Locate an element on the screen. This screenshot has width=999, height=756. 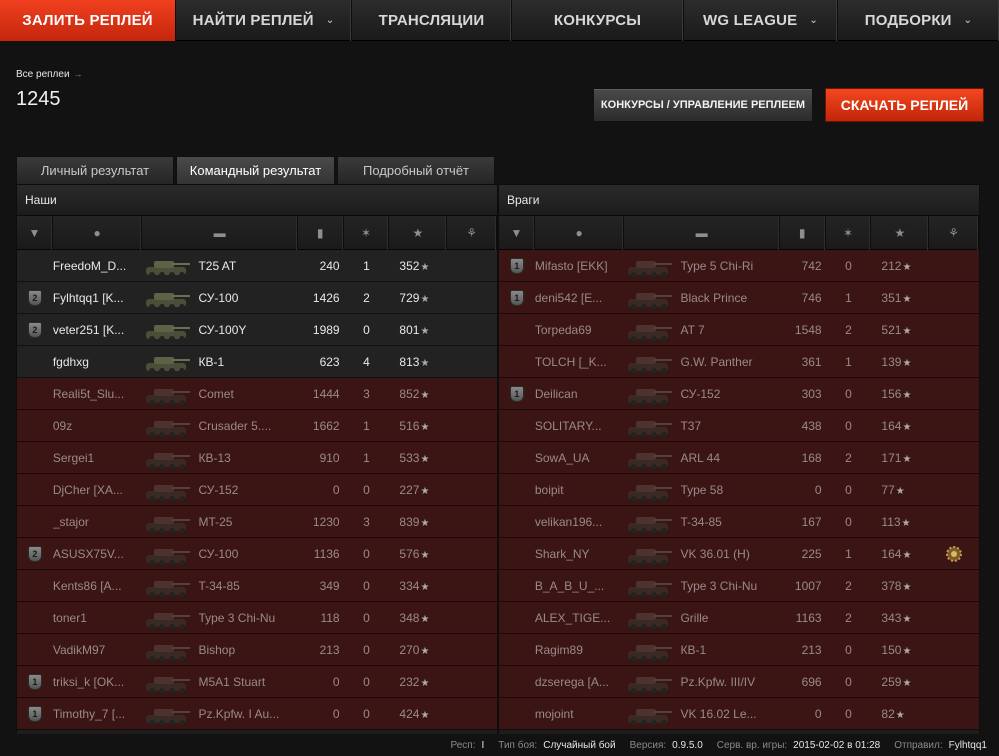
player-name: Shark_NY is located at coordinates (580, 554).